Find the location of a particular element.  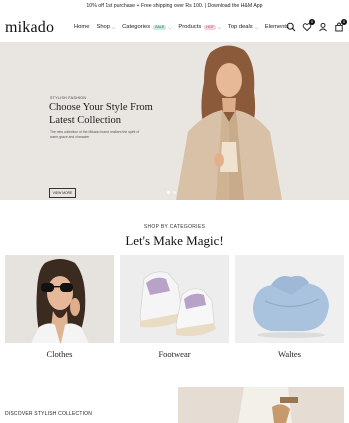

nav-shop: Shop ⌵ is located at coordinates (105, 27).